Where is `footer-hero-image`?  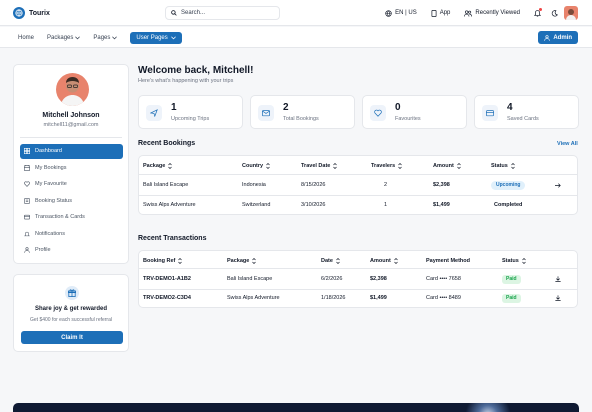 footer-hero-image is located at coordinates (296, 407).